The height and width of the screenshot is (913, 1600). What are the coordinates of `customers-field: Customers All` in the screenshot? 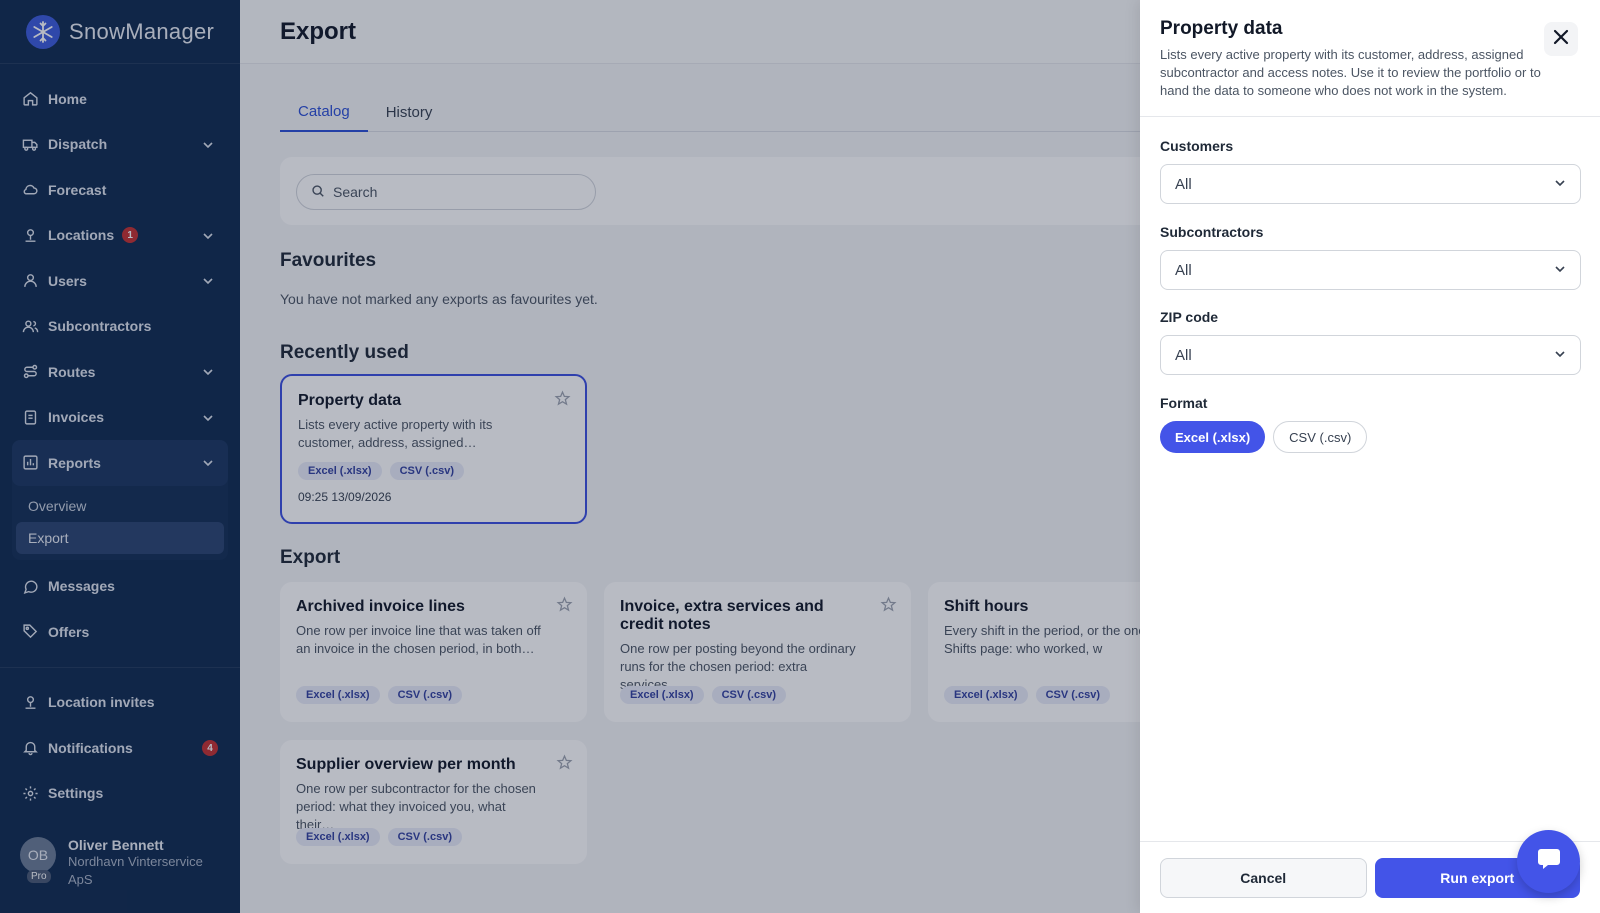 It's located at (1370, 171).